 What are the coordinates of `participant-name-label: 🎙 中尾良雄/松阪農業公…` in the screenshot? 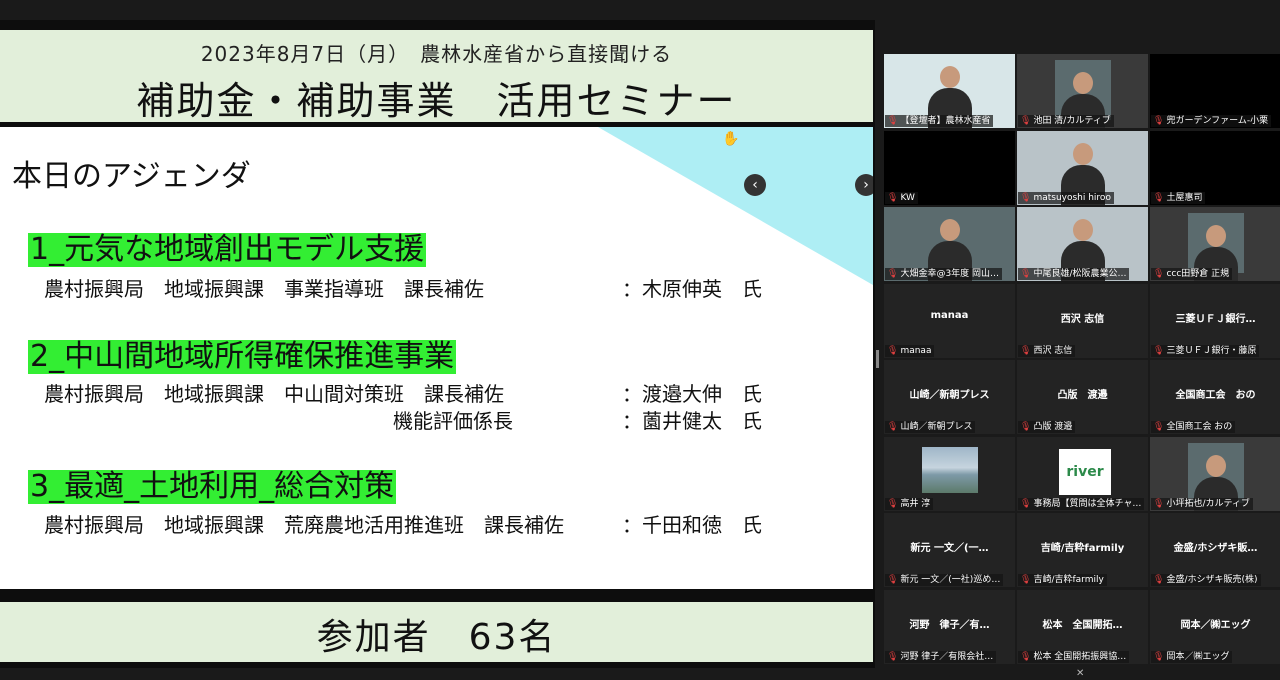 It's located at (1074, 274).